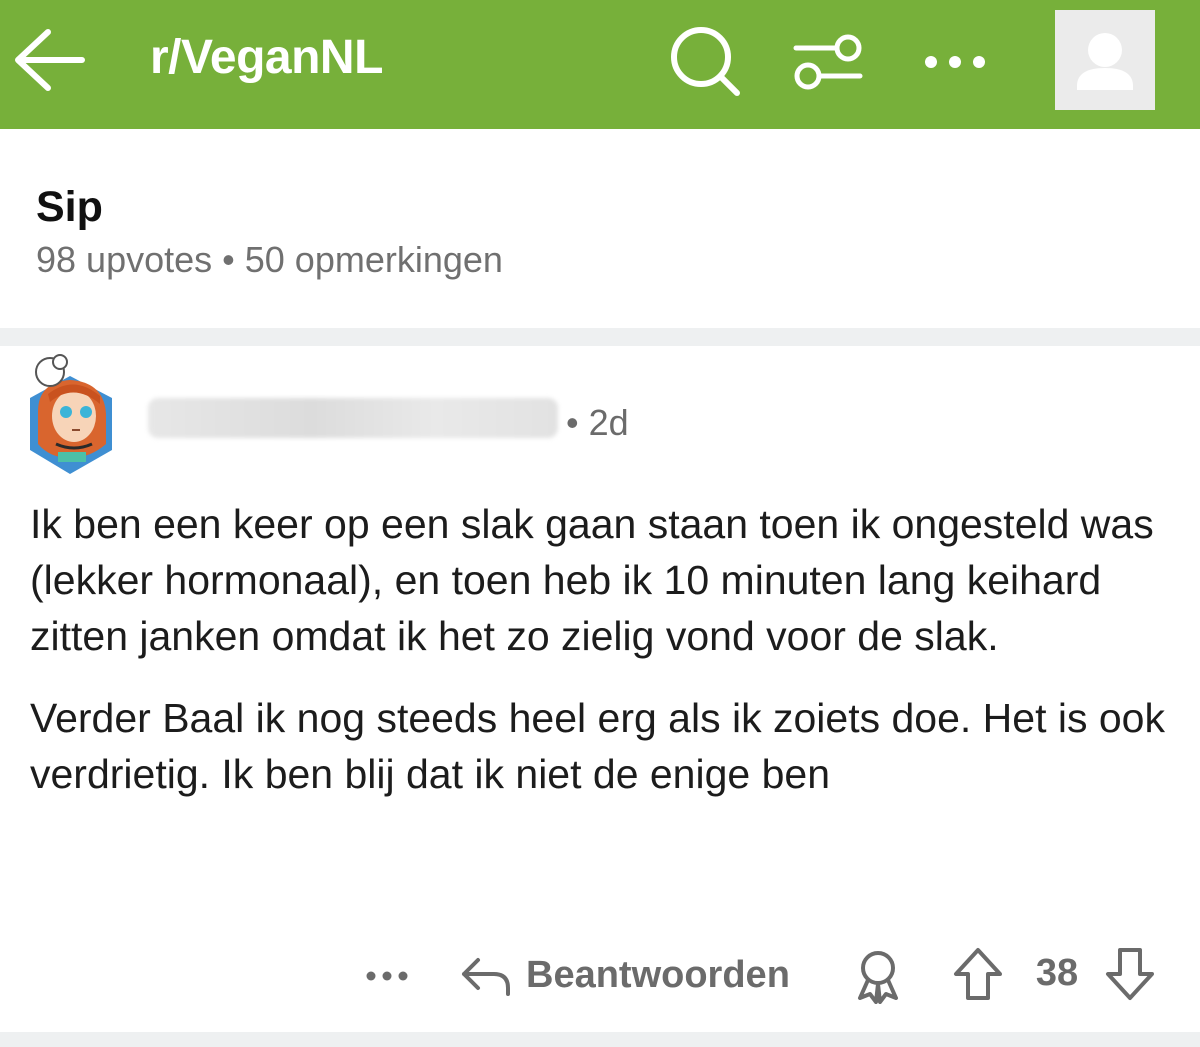  I want to click on upvote-arrow-icon, so click(978, 974).